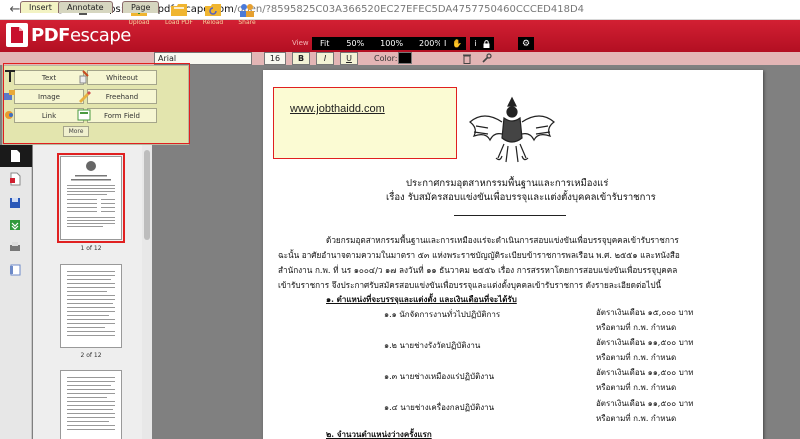  What do you see at coordinates (432, 345) in the screenshot?
I see `position-2-name: ๑.๒ นายช่างรังวัดปฏิบัติงาน` at bounding box center [432, 345].